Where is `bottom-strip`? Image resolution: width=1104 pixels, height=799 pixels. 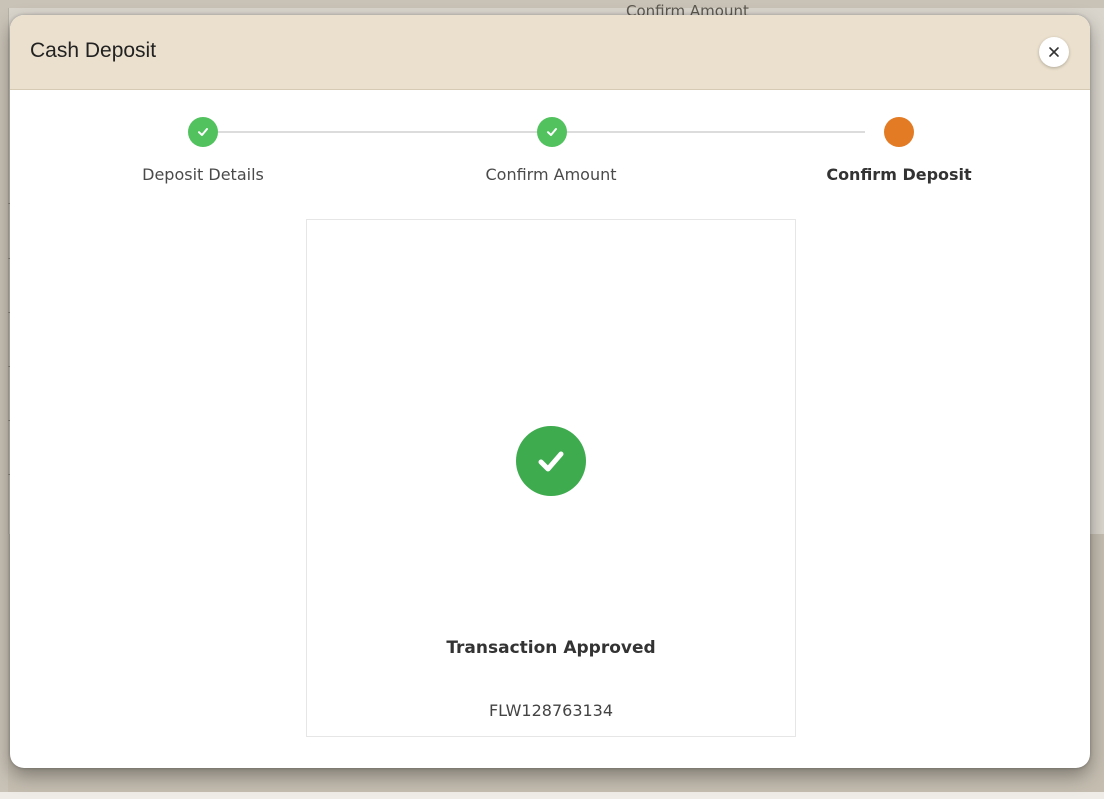
bottom-strip is located at coordinates (552, 795).